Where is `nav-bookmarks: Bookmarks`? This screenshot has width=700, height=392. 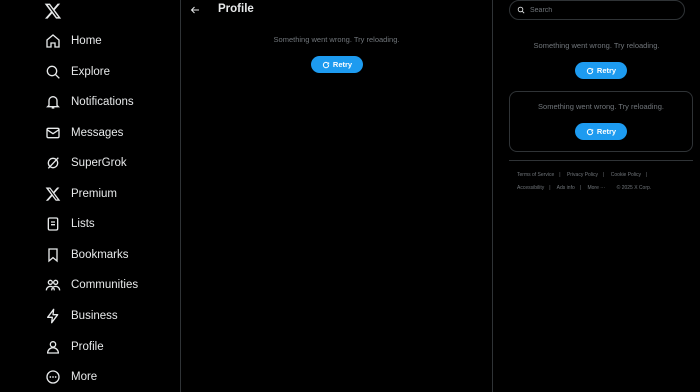
nav-bookmarks: Bookmarks is located at coordinates (86, 255).